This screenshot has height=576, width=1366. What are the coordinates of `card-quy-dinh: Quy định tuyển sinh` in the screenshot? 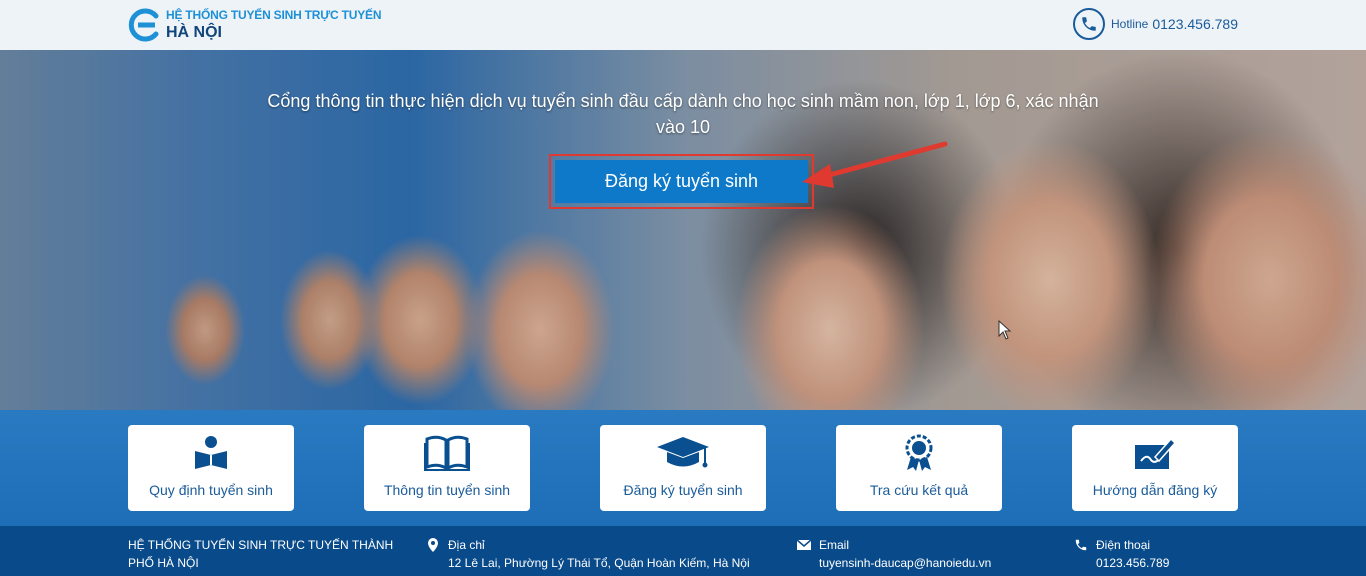 It's located at (211, 468).